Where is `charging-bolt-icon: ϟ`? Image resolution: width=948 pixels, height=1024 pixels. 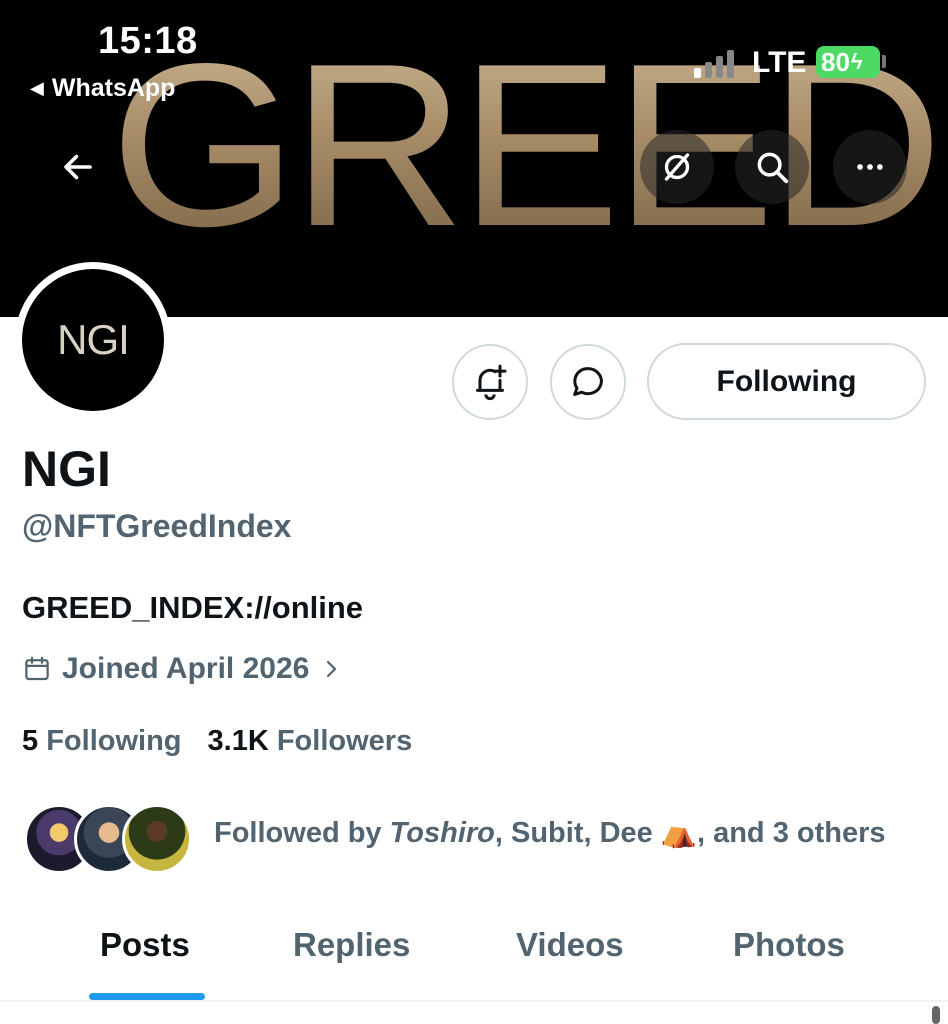 charging-bolt-icon: ϟ is located at coordinates (856, 61).